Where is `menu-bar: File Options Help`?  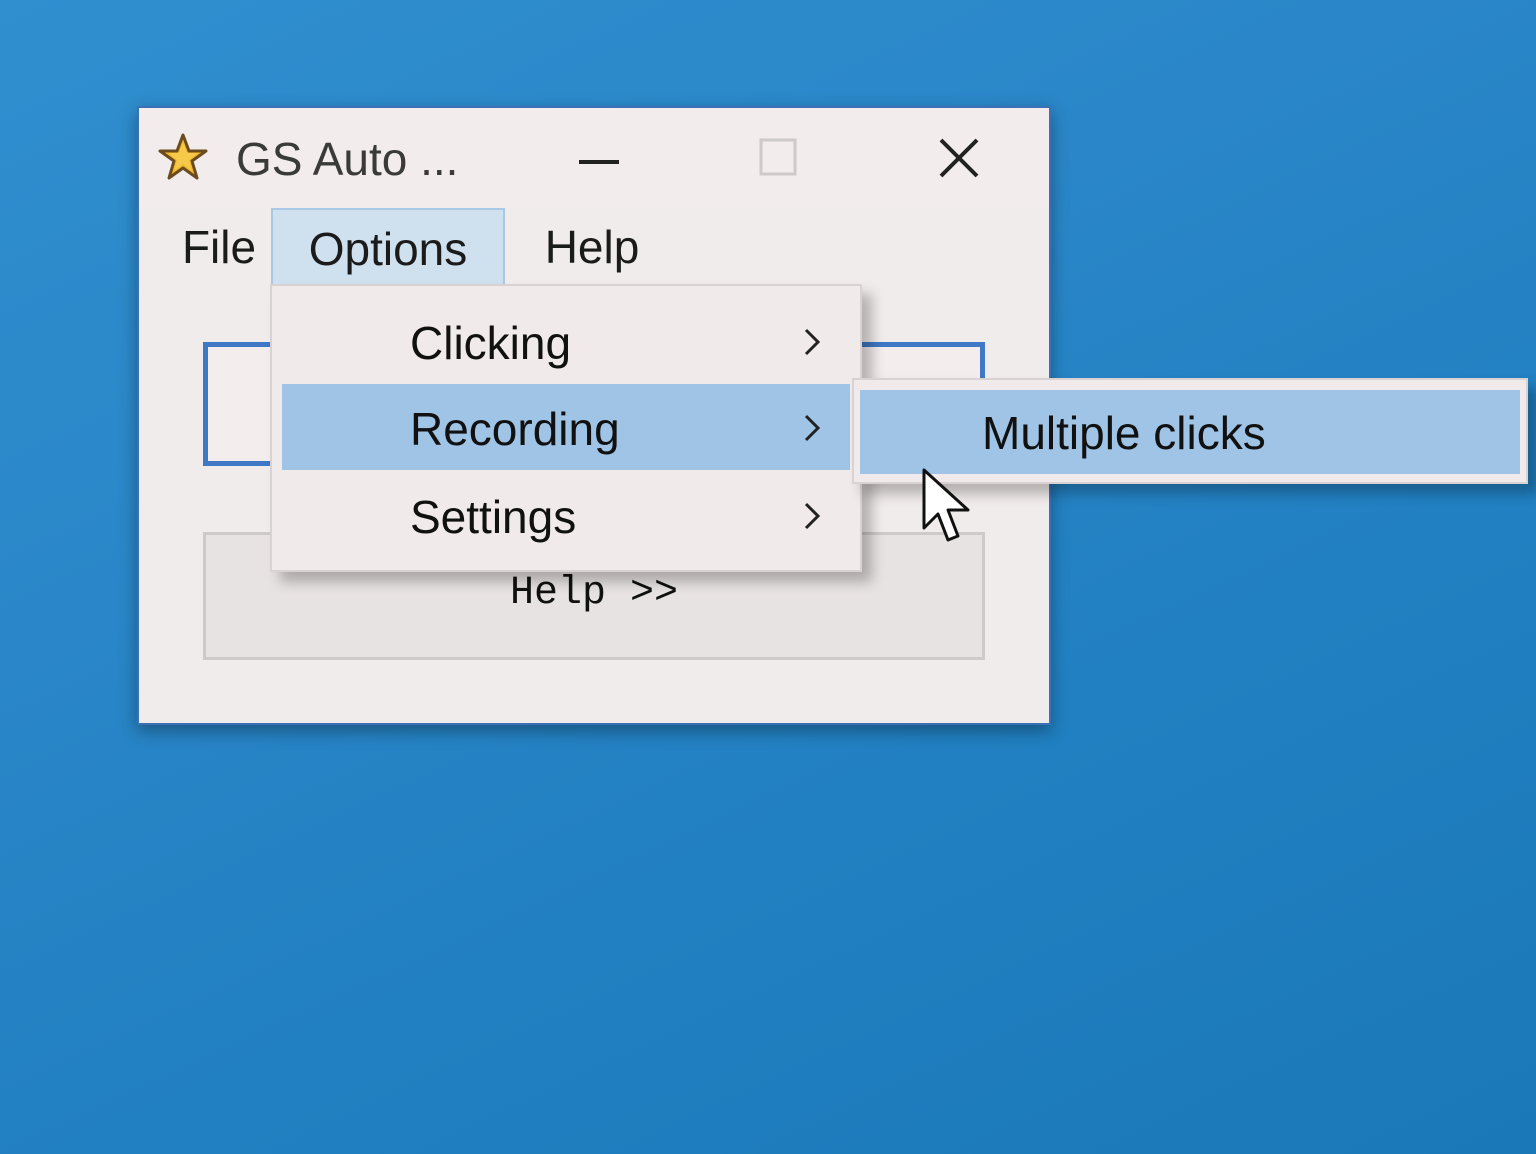 menu-bar: File Options Help is located at coordinates (594, 247).